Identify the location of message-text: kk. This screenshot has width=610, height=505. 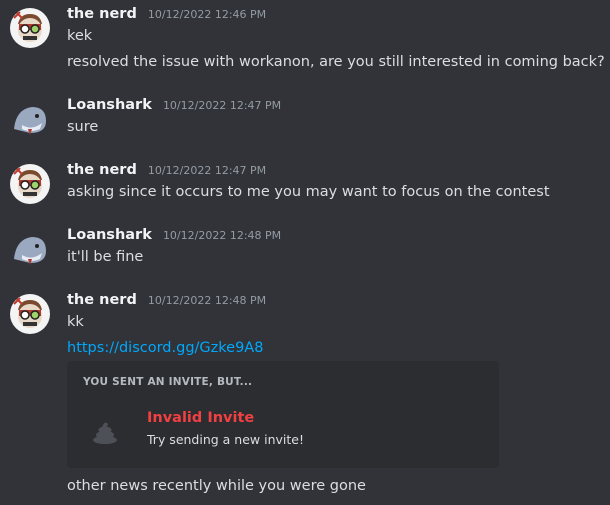
(75, 322).